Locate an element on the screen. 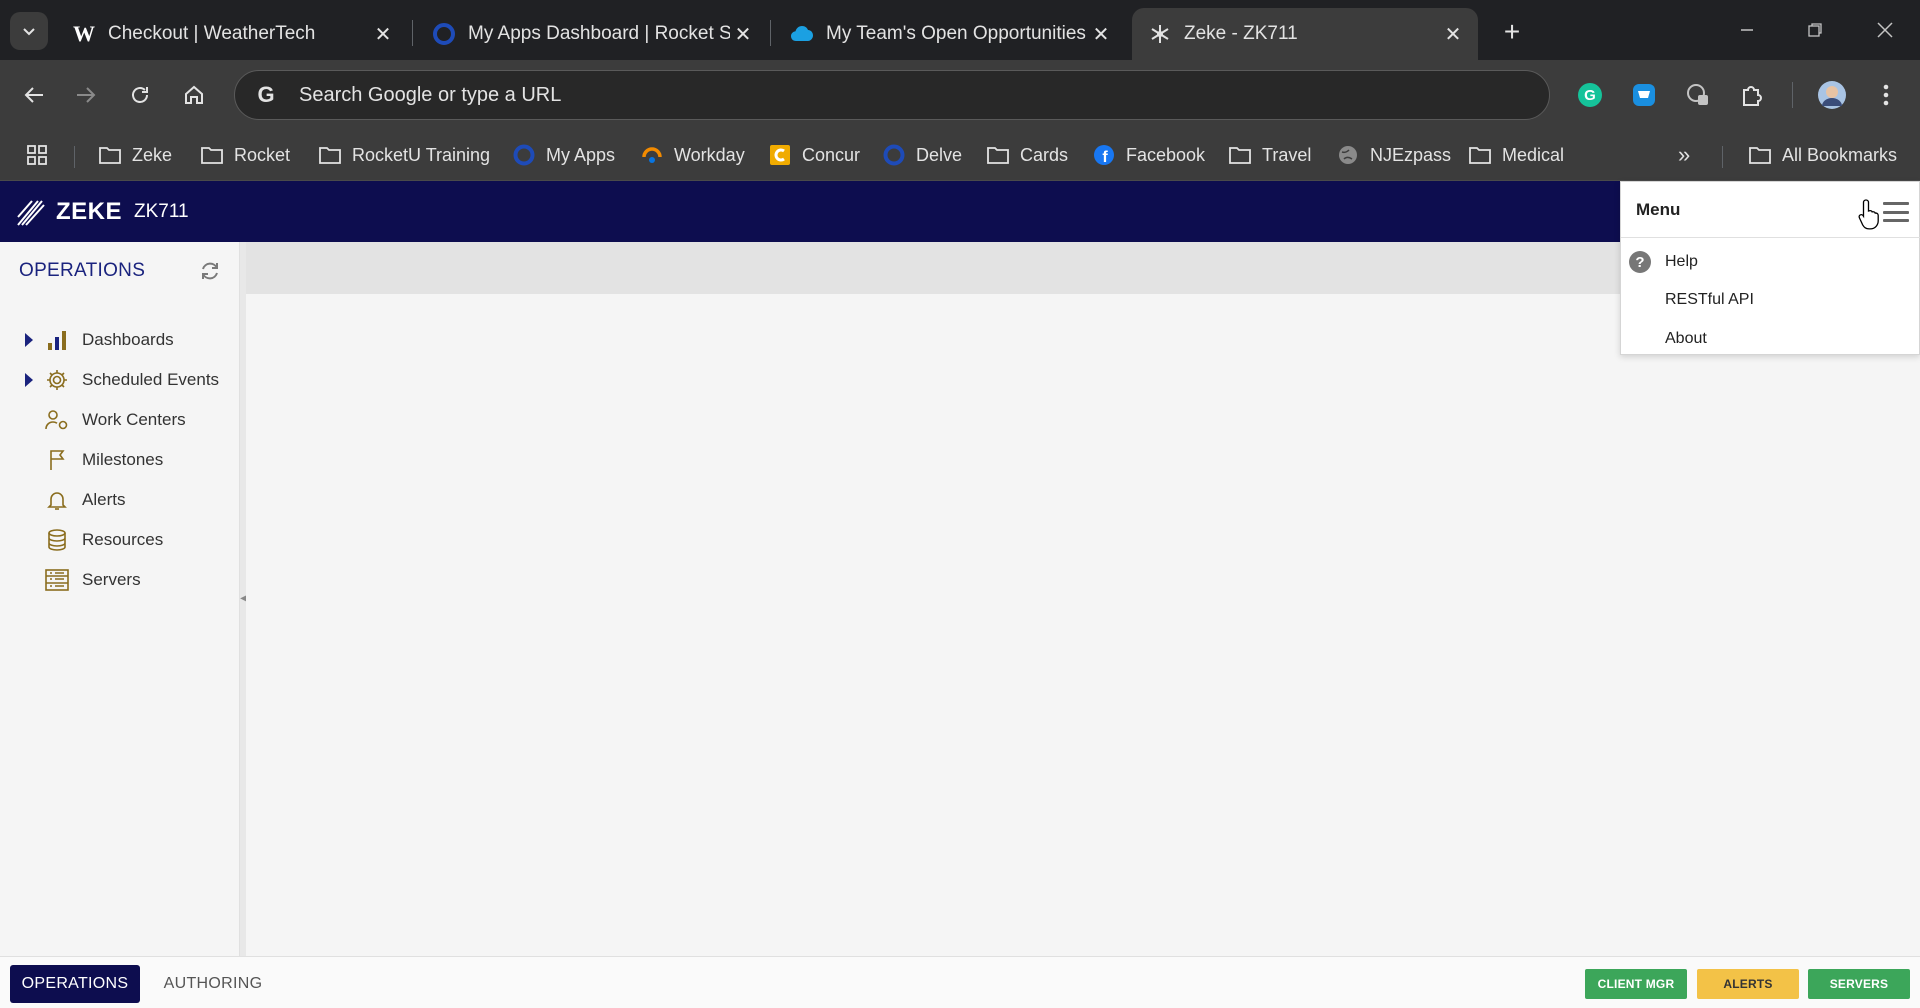  sidebar-title: OPERATIONS is located at coordinates (82, 270).